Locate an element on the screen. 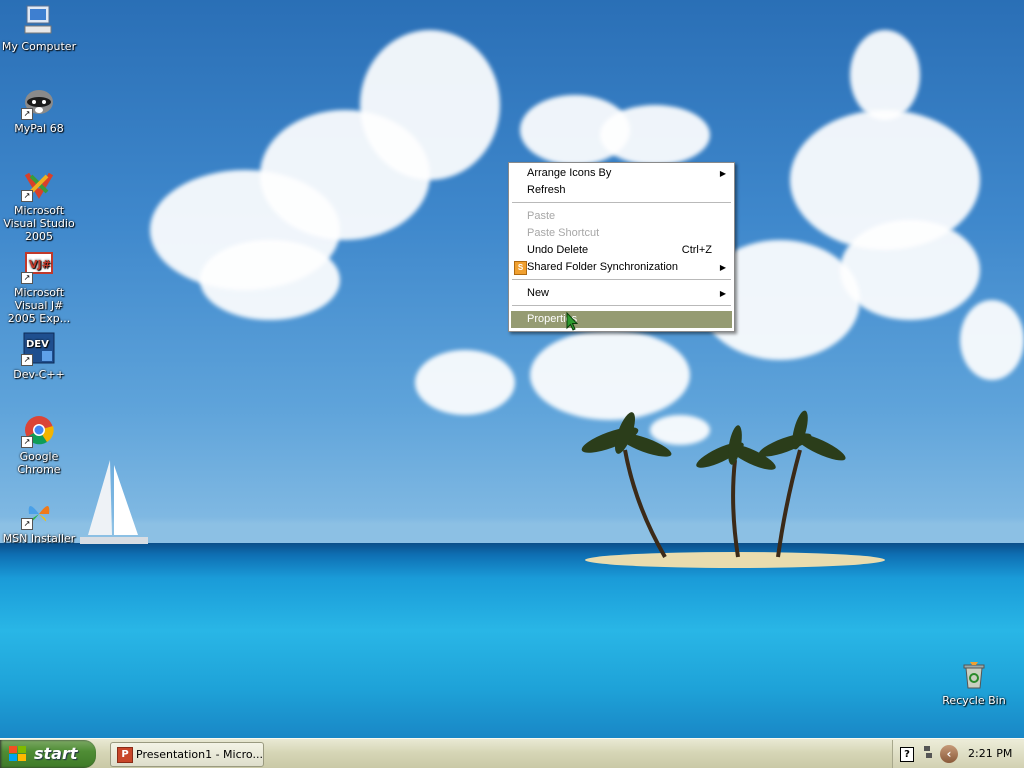 The height and width of the screenshot is (768, 1024). shared-folder-sync-icon: S is located at coordinates (520, 268).